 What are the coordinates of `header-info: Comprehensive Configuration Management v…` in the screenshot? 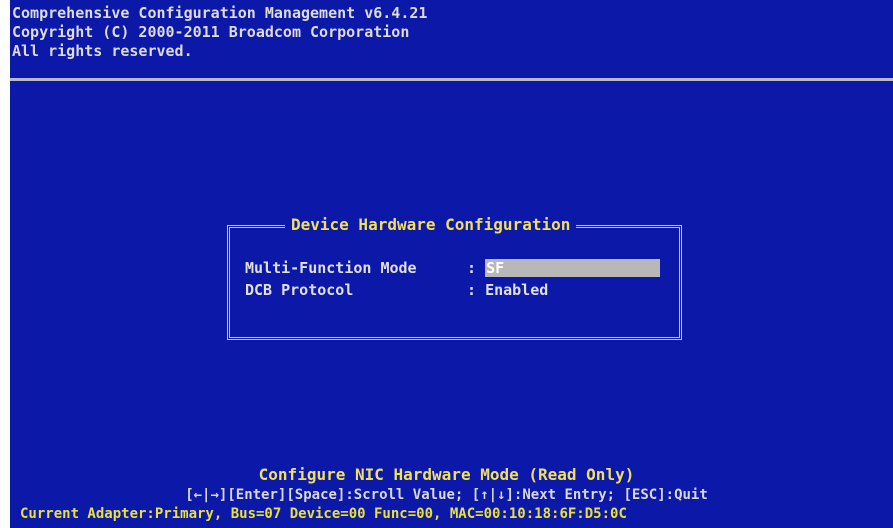 It's located at (219, 32).